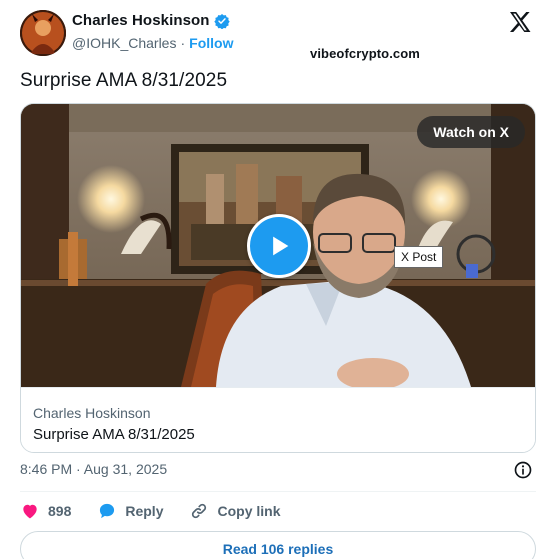 The image size is (545, 559). I want to click on heart-icon, so click(30, 511).